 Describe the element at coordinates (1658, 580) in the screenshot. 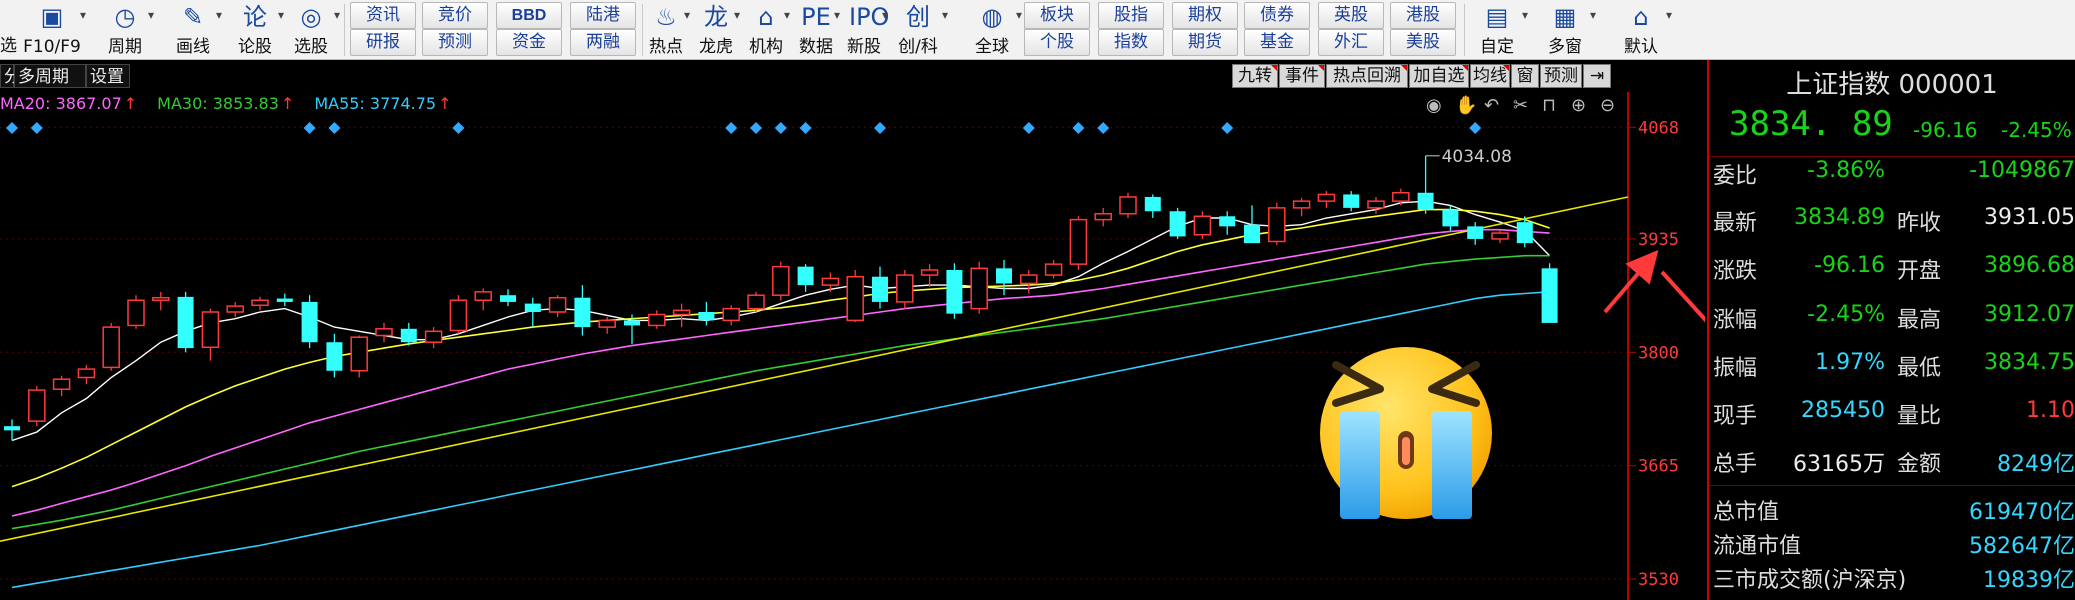

I see `y-tick-label: 3530` at that location.